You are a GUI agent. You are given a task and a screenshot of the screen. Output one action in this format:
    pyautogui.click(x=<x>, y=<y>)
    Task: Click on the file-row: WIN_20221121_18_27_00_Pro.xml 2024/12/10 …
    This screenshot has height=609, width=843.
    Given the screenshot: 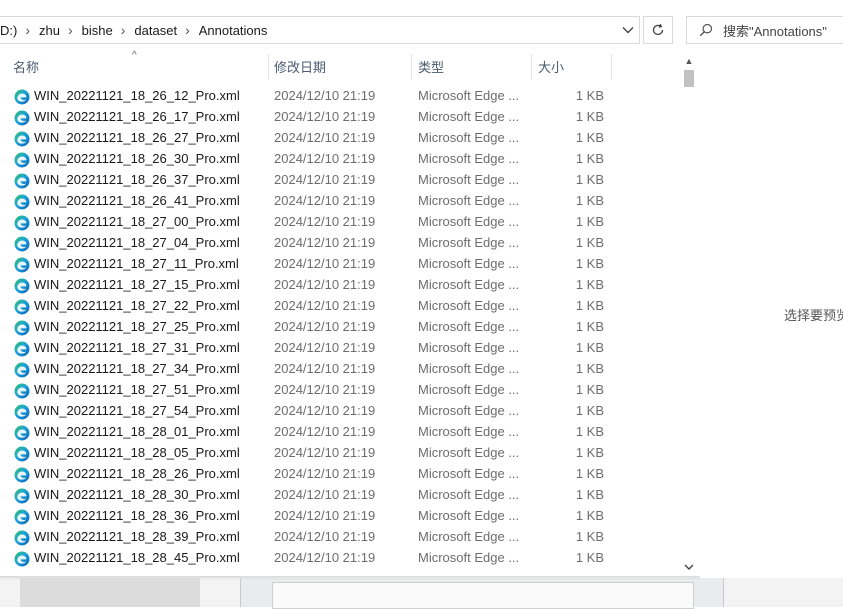 What is the action you would take?
    pyautogui.click(x=340, y=222)
    